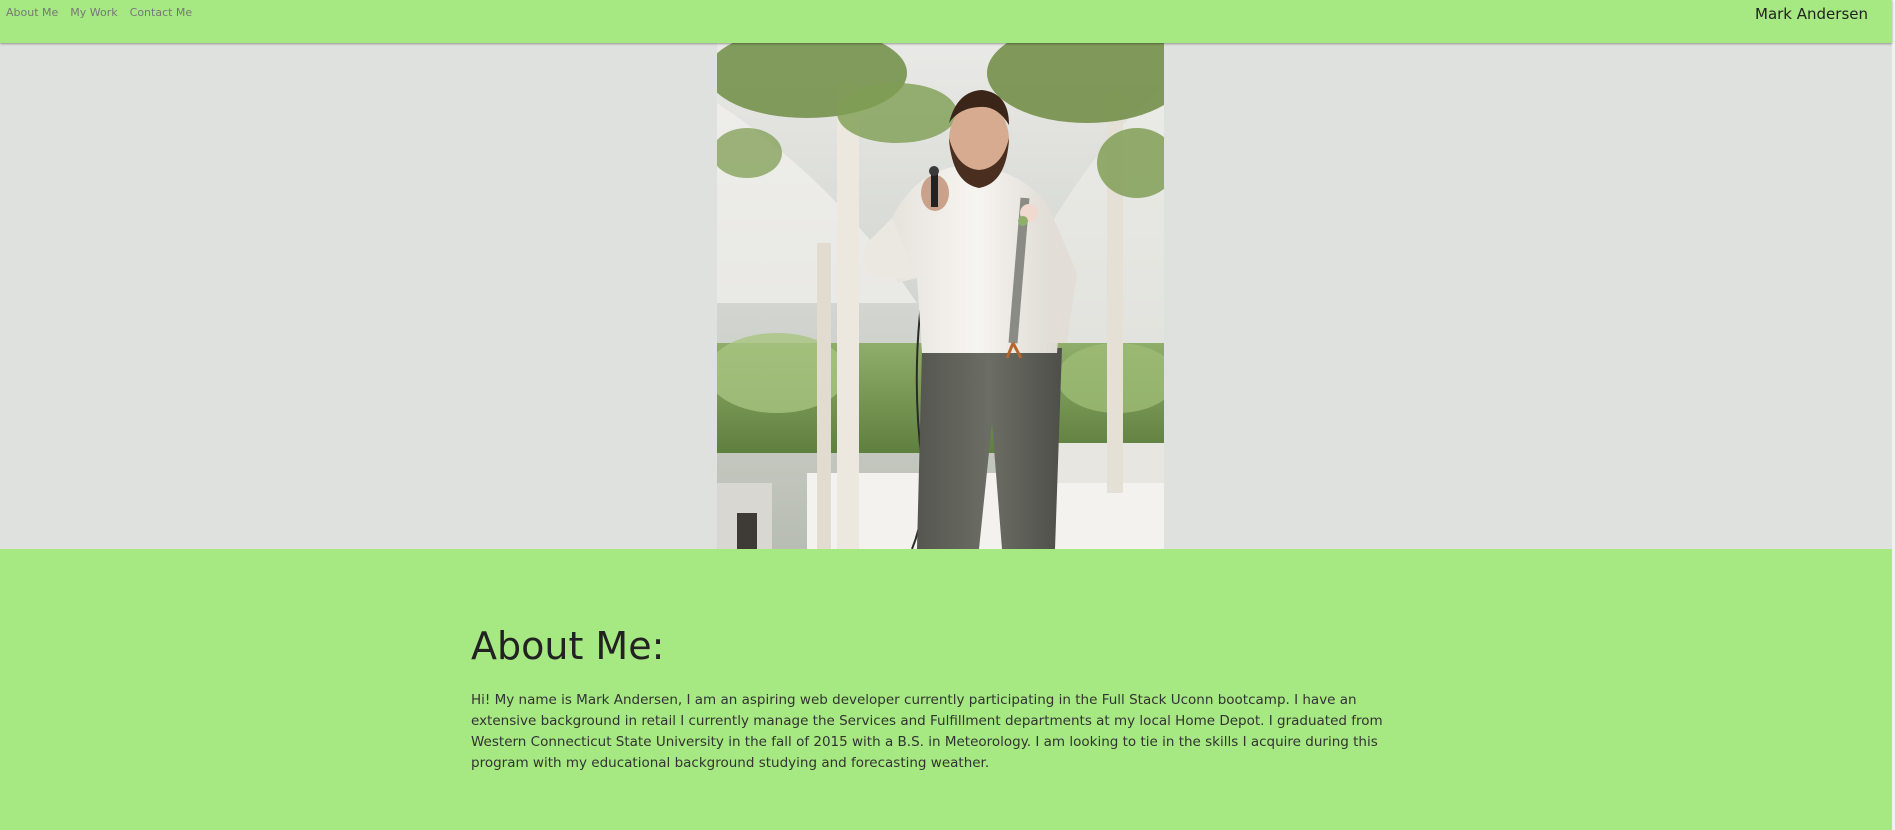 This screenshot has height=830, width=1895. I want to click on nav-link-about-me: About Me, so click(32, 12).